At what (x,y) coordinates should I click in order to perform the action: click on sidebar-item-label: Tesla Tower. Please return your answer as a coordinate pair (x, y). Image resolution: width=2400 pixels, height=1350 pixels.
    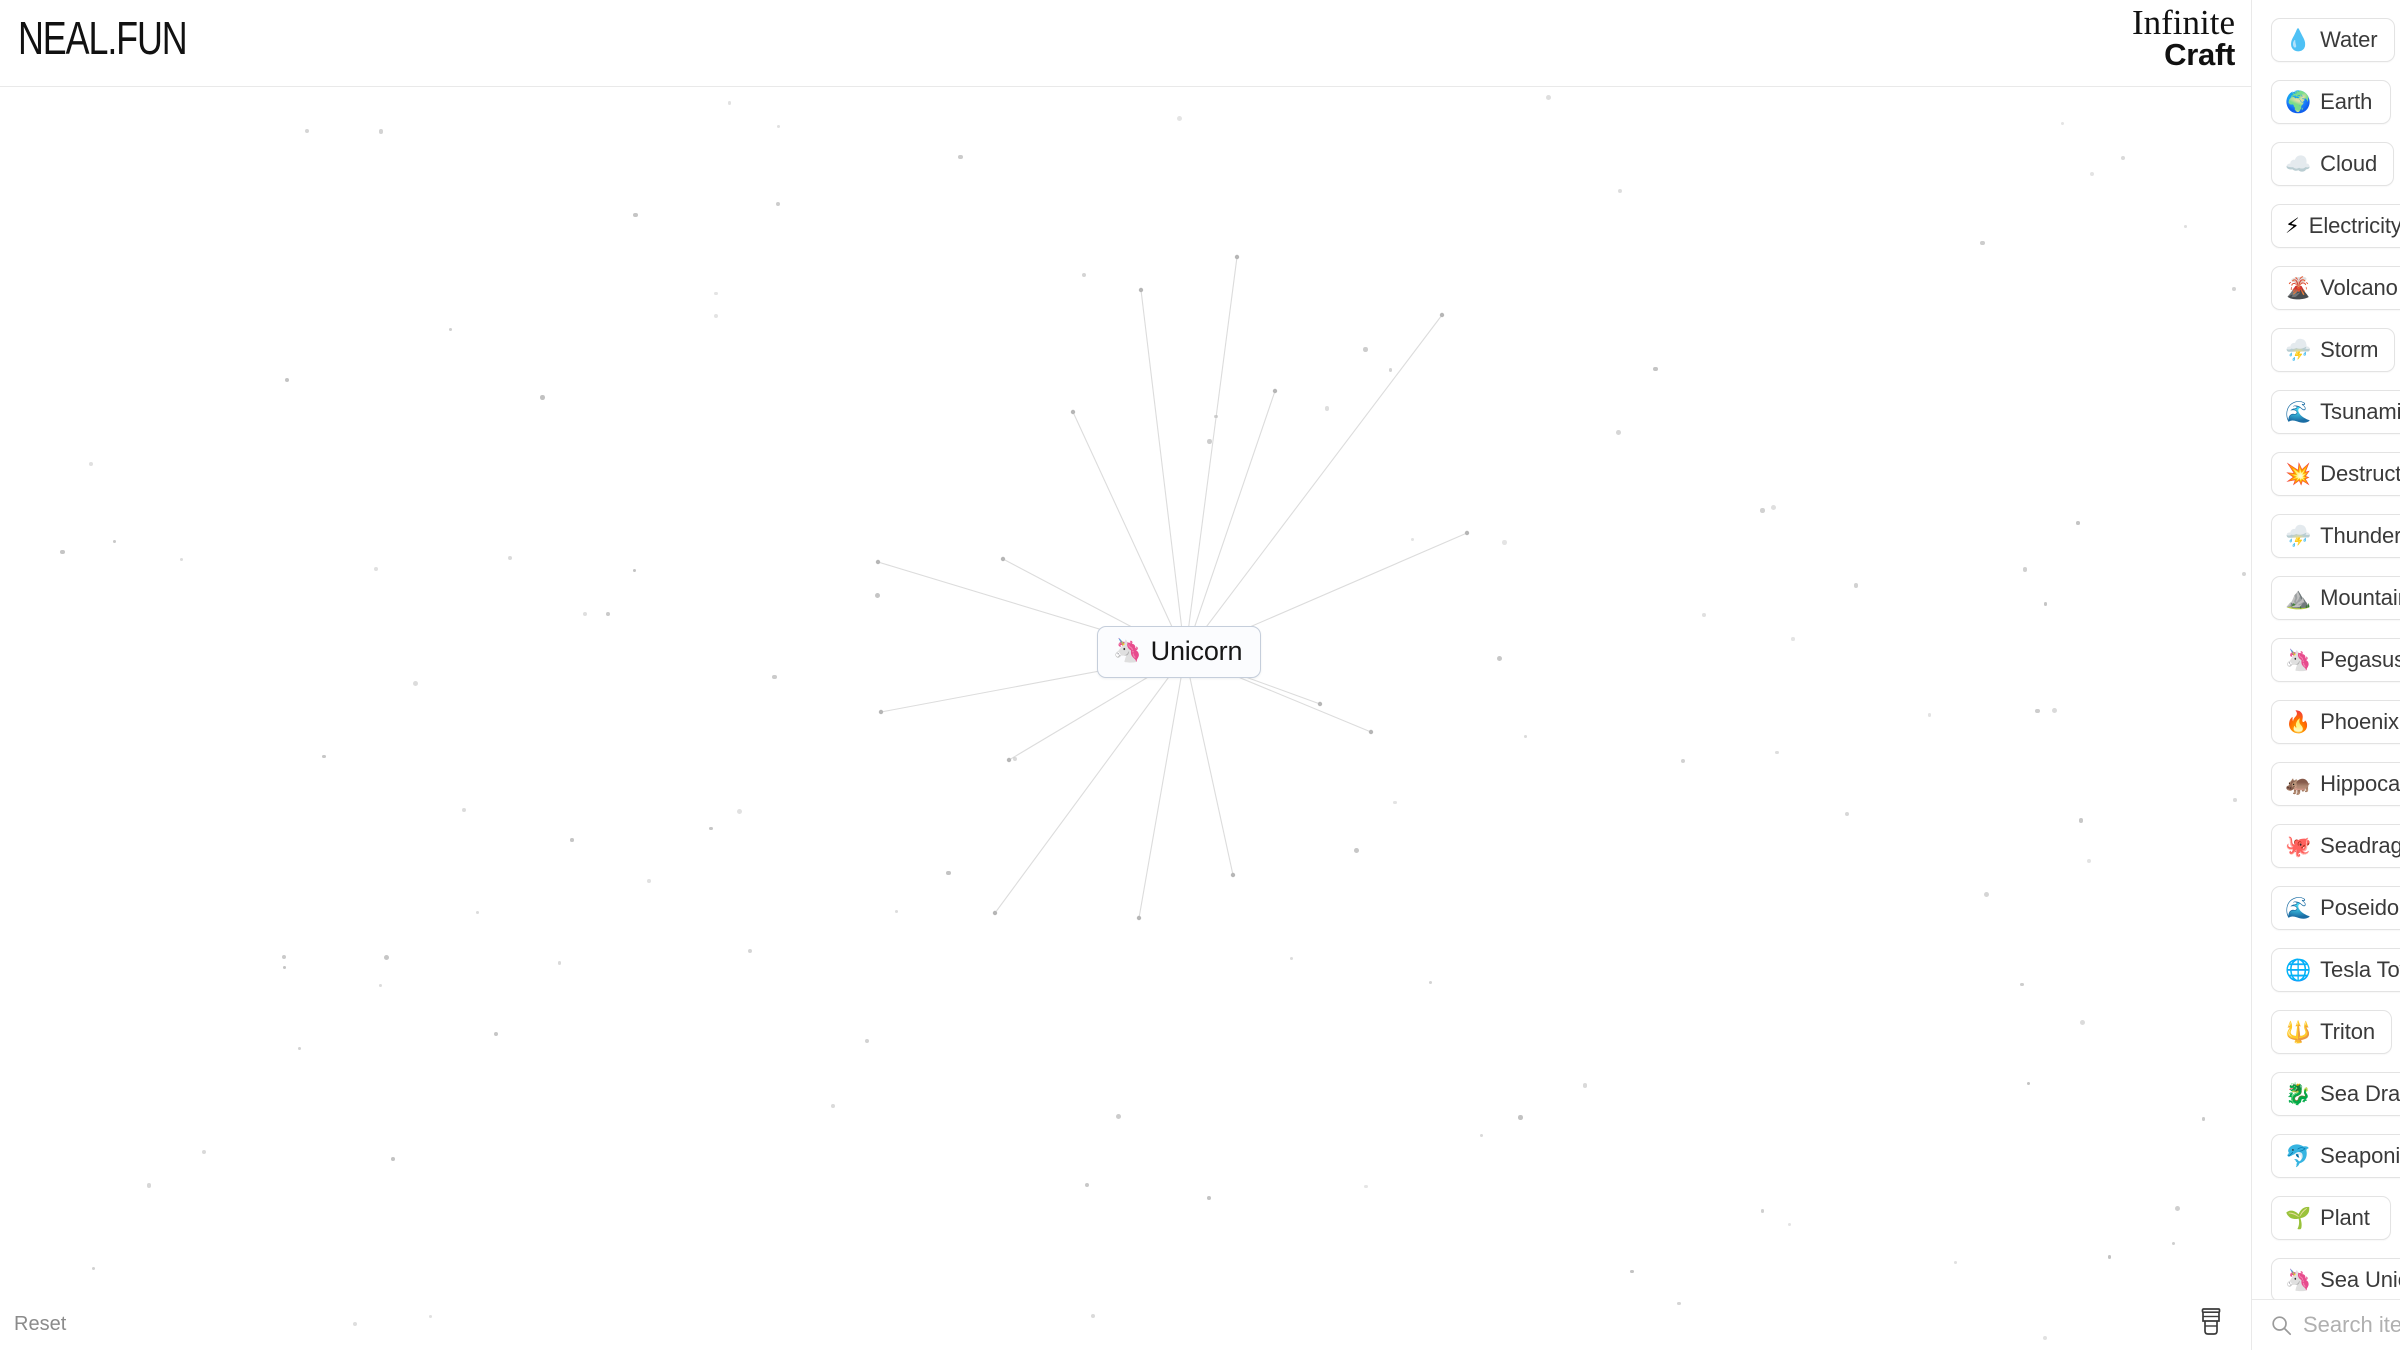
    Looking at the image, I should click on (2360, 969).